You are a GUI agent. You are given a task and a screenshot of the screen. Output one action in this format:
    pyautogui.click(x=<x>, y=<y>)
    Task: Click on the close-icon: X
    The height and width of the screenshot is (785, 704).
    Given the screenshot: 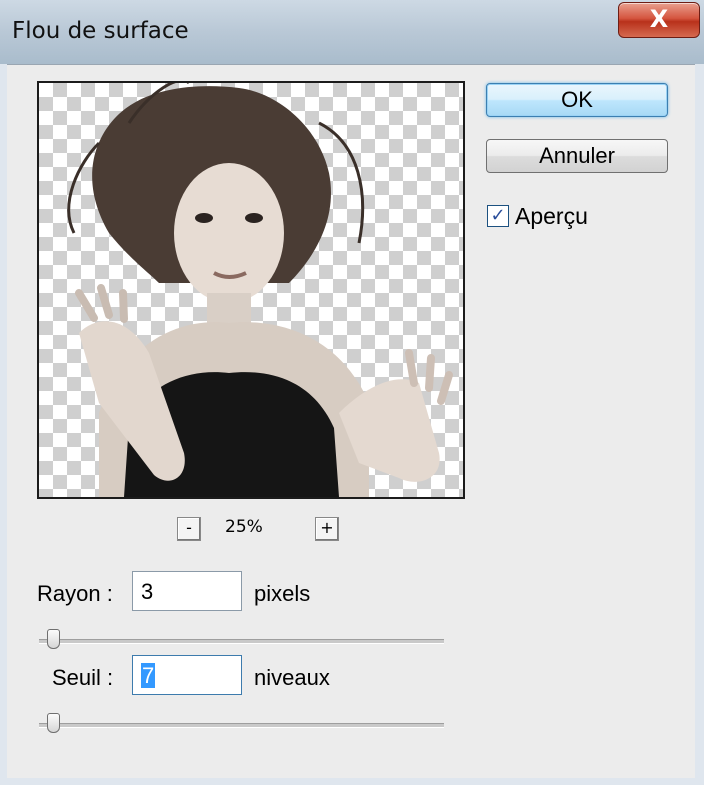 What is the action you would take?
    pyautogui.click(x=659, y=19)
    